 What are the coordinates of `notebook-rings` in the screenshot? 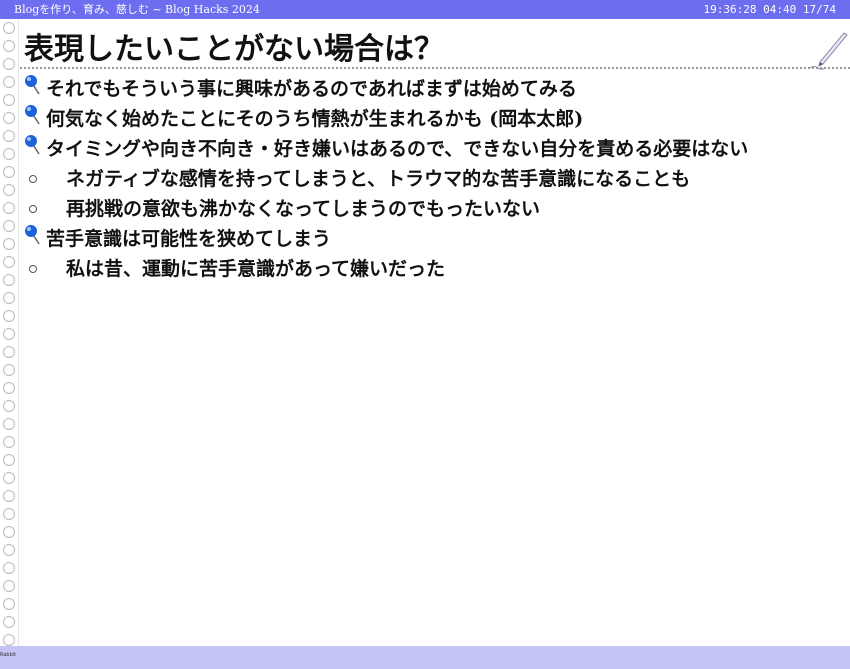 It's located at (9, 333).